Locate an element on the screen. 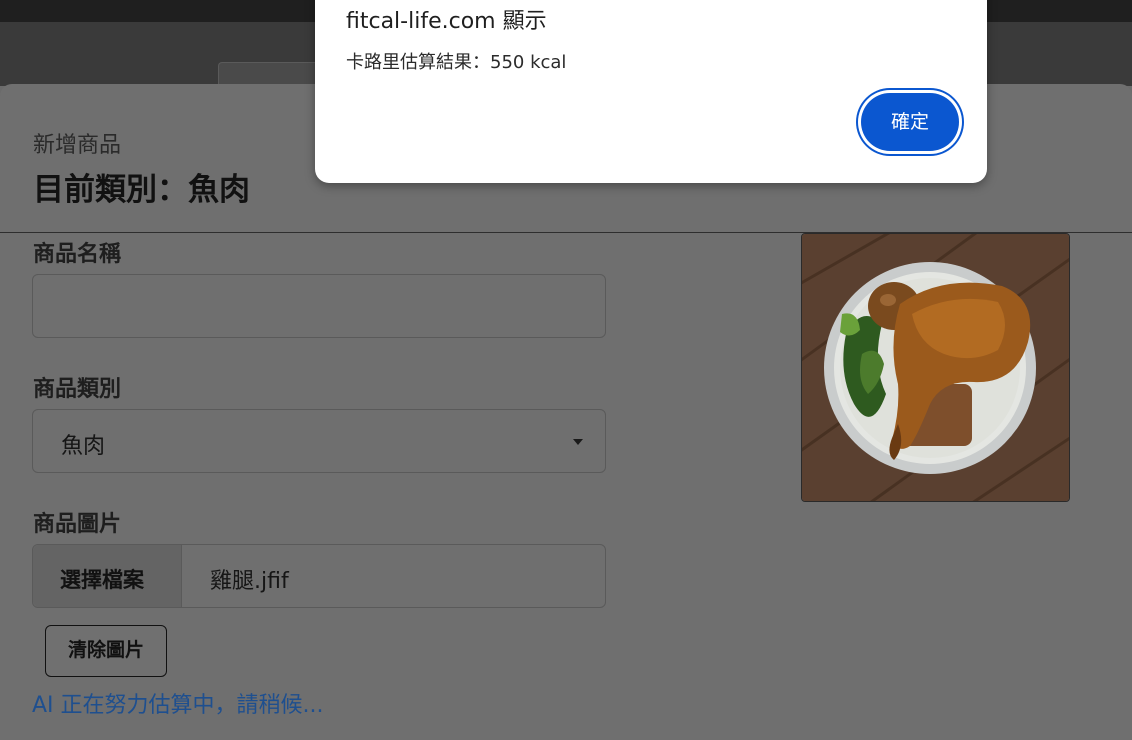 The height and width of the screenshot is (740, 1132). product-image-label: 商品圖片 is located at coordinates (77, 524).